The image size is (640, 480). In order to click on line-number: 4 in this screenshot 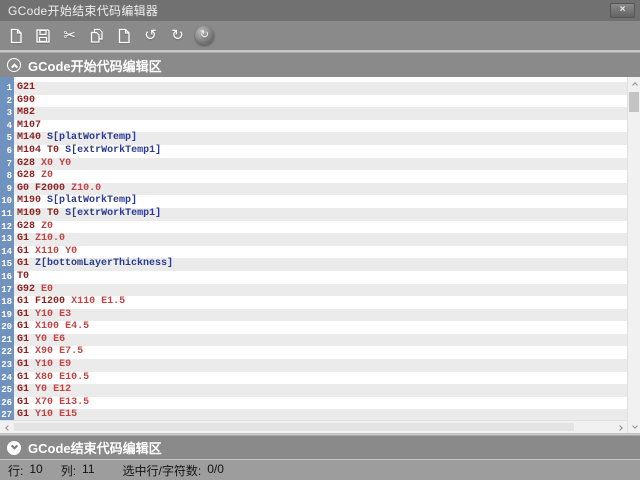, I will do `click(9, 125)`.